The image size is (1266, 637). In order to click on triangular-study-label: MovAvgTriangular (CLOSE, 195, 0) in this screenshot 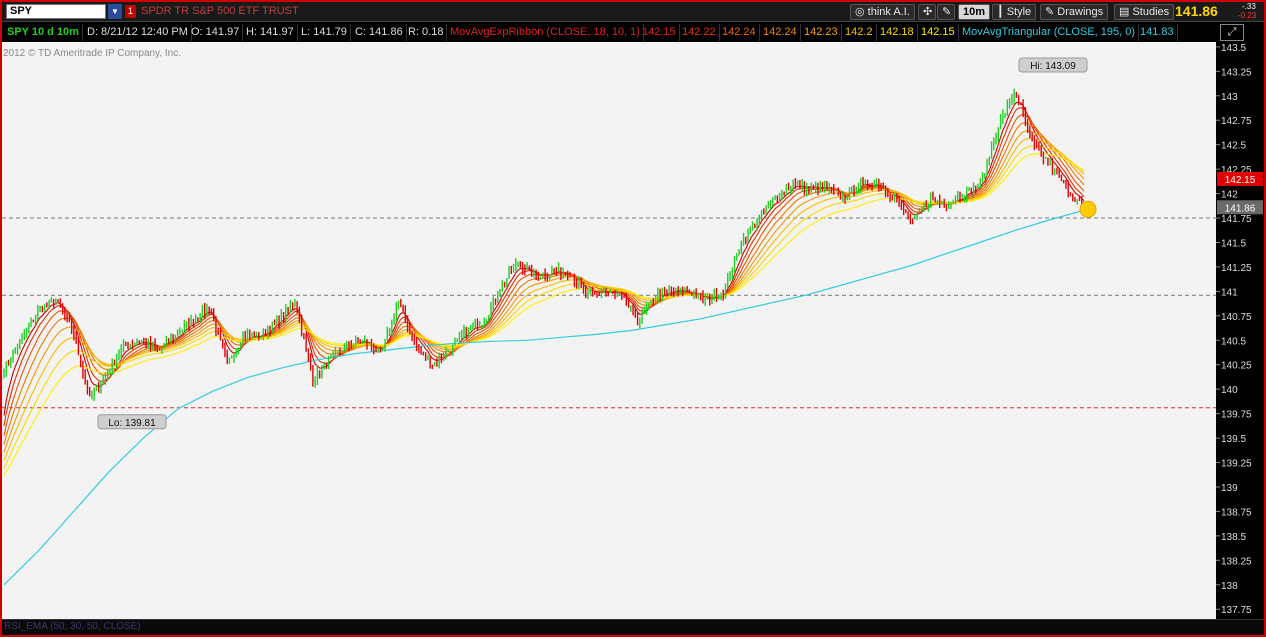, I will do `click(1049, 32)`.